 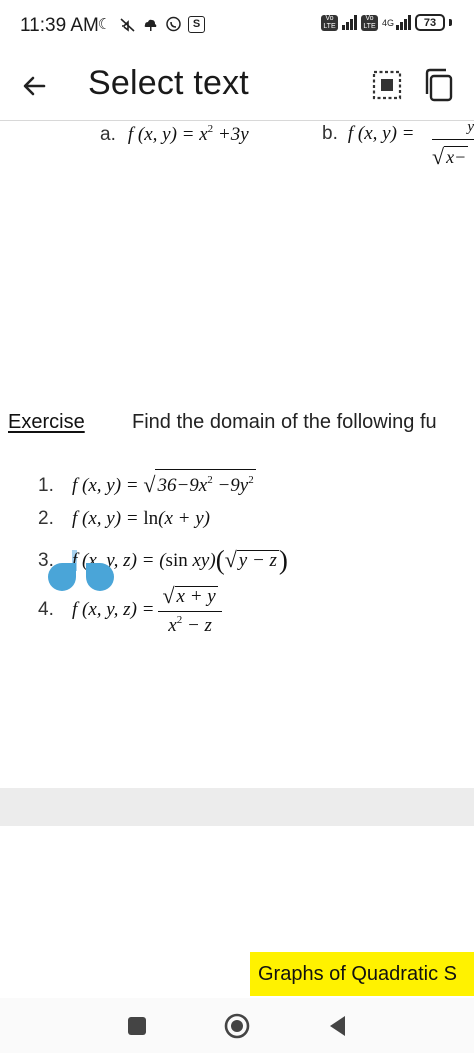 What do you see at coordinates (349, 22) in the screenshot?
I see `signal-bars-icon` at bounding box center [349, 22].